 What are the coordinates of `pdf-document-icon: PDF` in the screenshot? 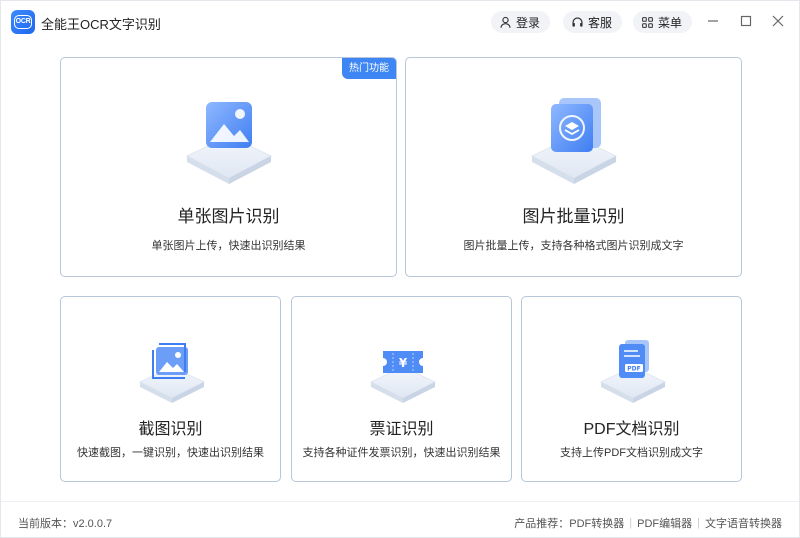 It's located at (633, 371).